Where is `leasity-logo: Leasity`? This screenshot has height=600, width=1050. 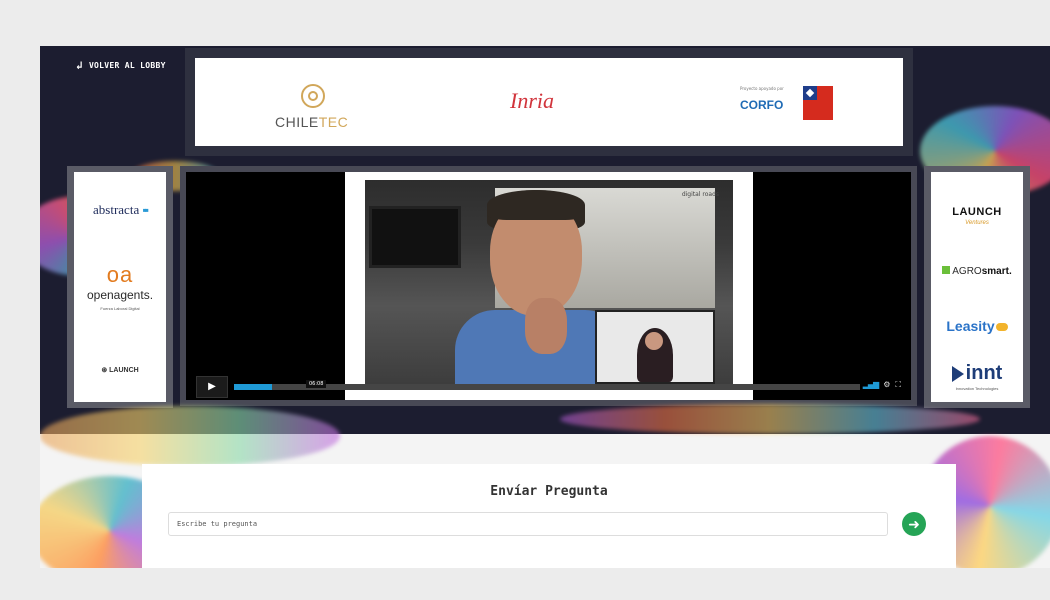
leasity-logo: Leasity is located at coordinates (977, 326).